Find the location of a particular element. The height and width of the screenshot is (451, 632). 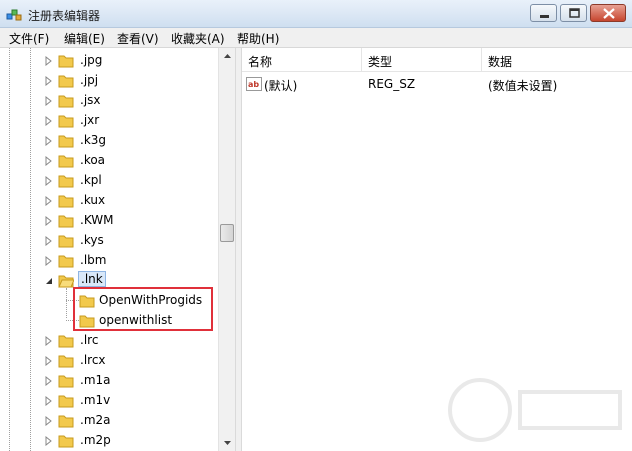

svg-text: ab is located at coordinates (253, 84).